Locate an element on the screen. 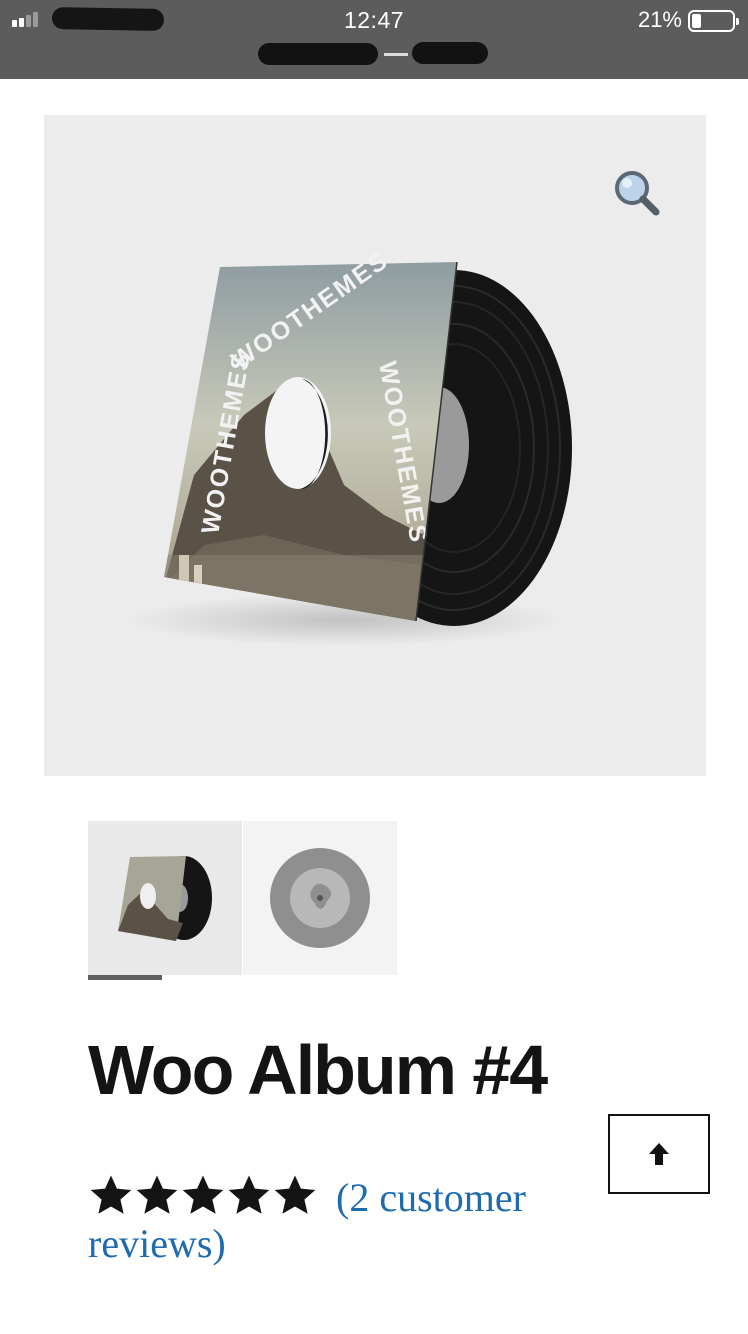 Image resolution: width=748 pixels, height=1334 pixels. arrow-up-icon is located at coordinates (659, 1154).